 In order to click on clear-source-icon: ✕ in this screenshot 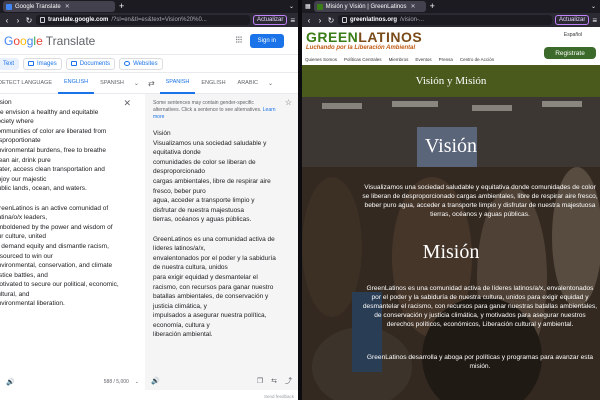, I will do `click(127, 103)`.